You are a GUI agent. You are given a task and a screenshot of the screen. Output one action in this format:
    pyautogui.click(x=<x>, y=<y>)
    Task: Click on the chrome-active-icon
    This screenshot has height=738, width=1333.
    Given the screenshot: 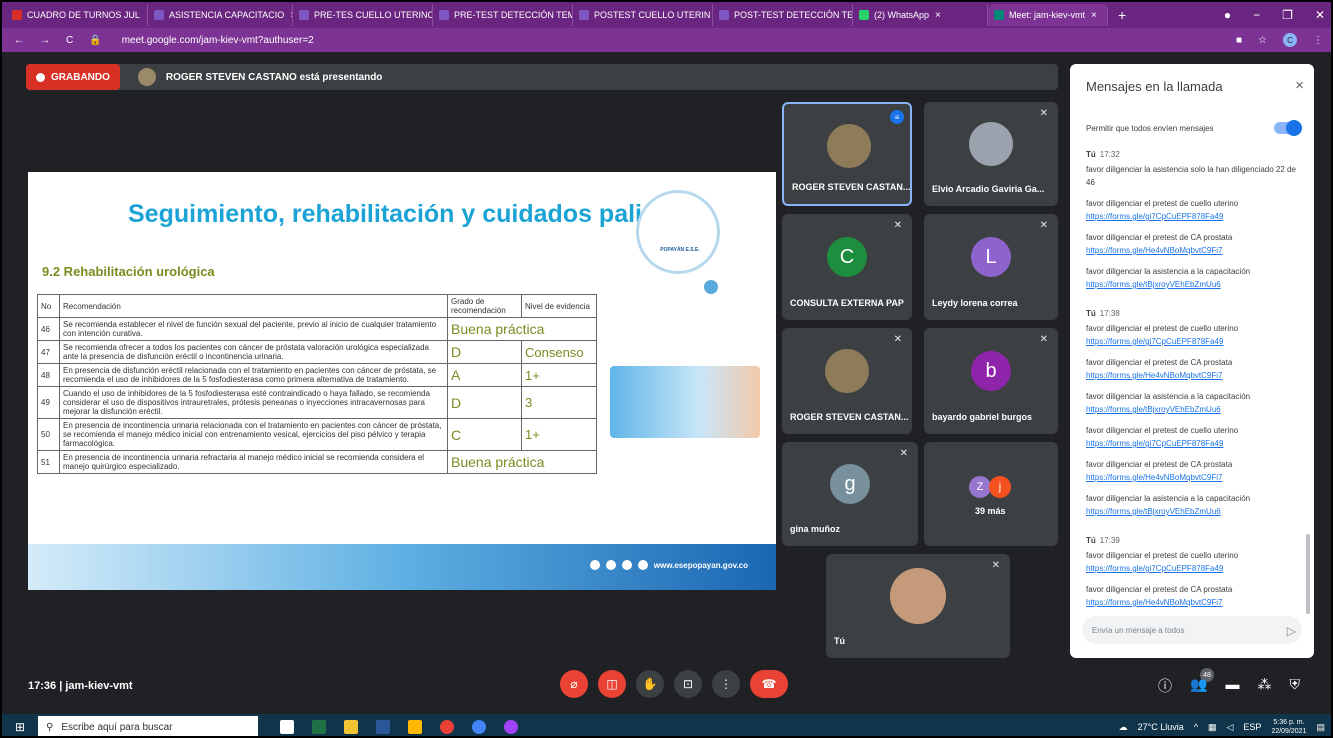 What is the action you would take?
    pyautogui.click(x=511, y=727)
    